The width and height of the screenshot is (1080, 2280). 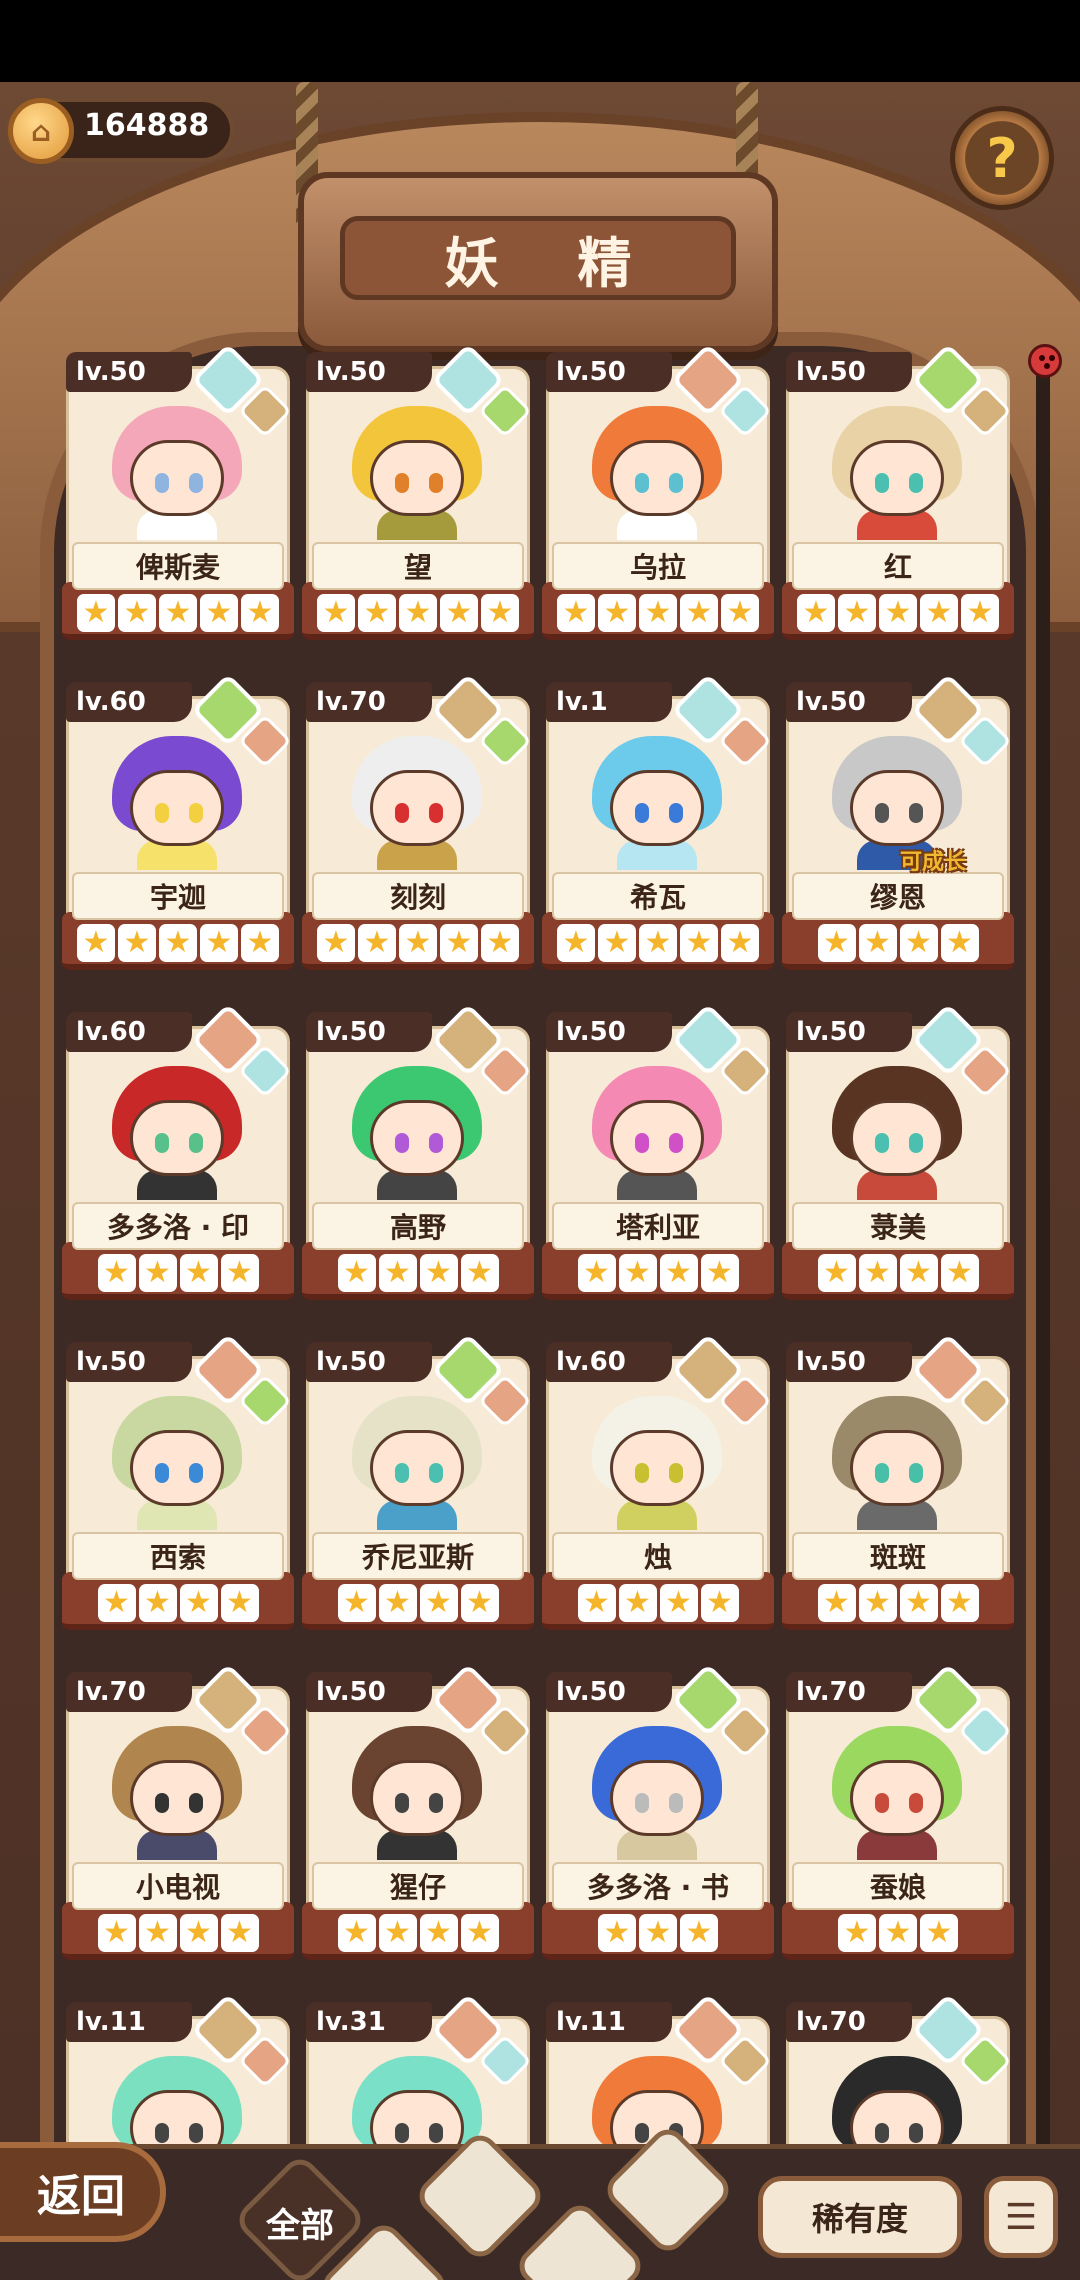 I want to click on fairy-card: lv.50 斑斑 ★ ★ ★ ★, so click(x=898, y=1483).